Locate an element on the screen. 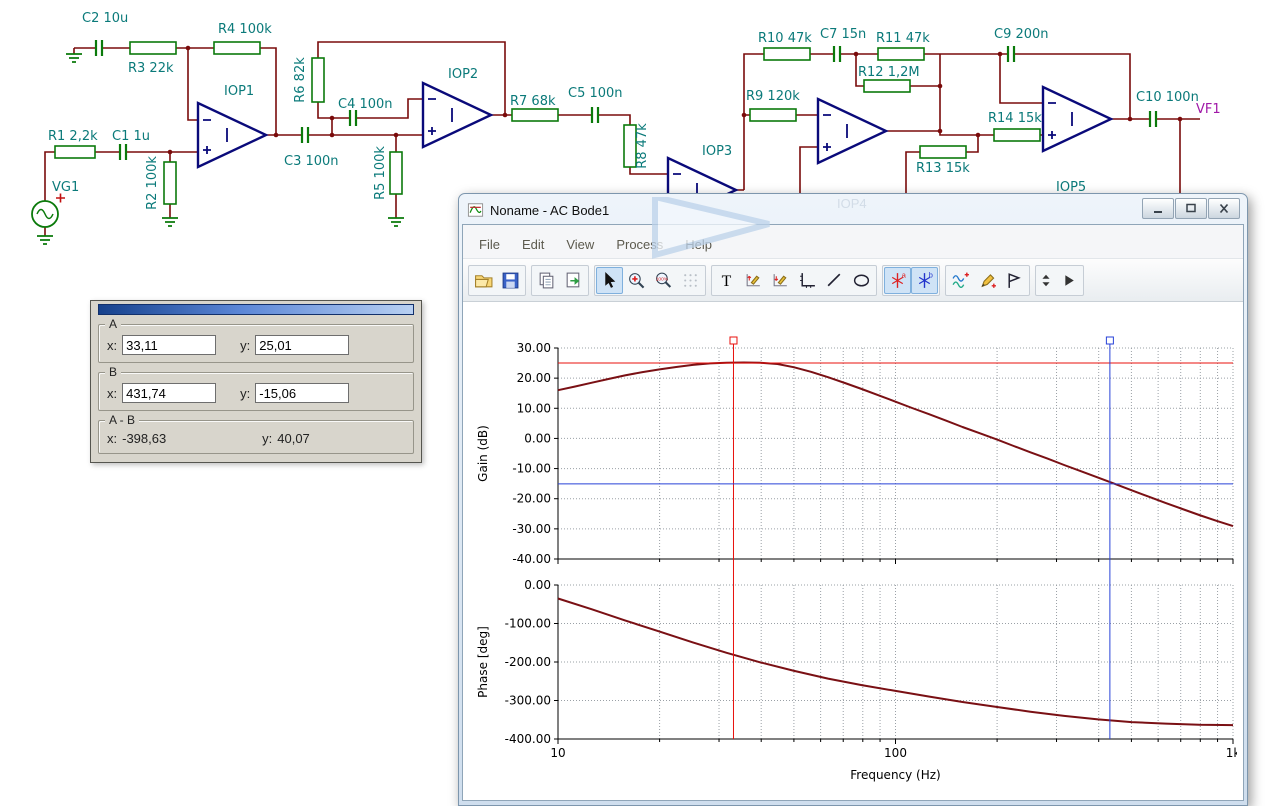 This screenshot has height=806, width=1280. probe-output-icon is located at coordinates (753, 279).